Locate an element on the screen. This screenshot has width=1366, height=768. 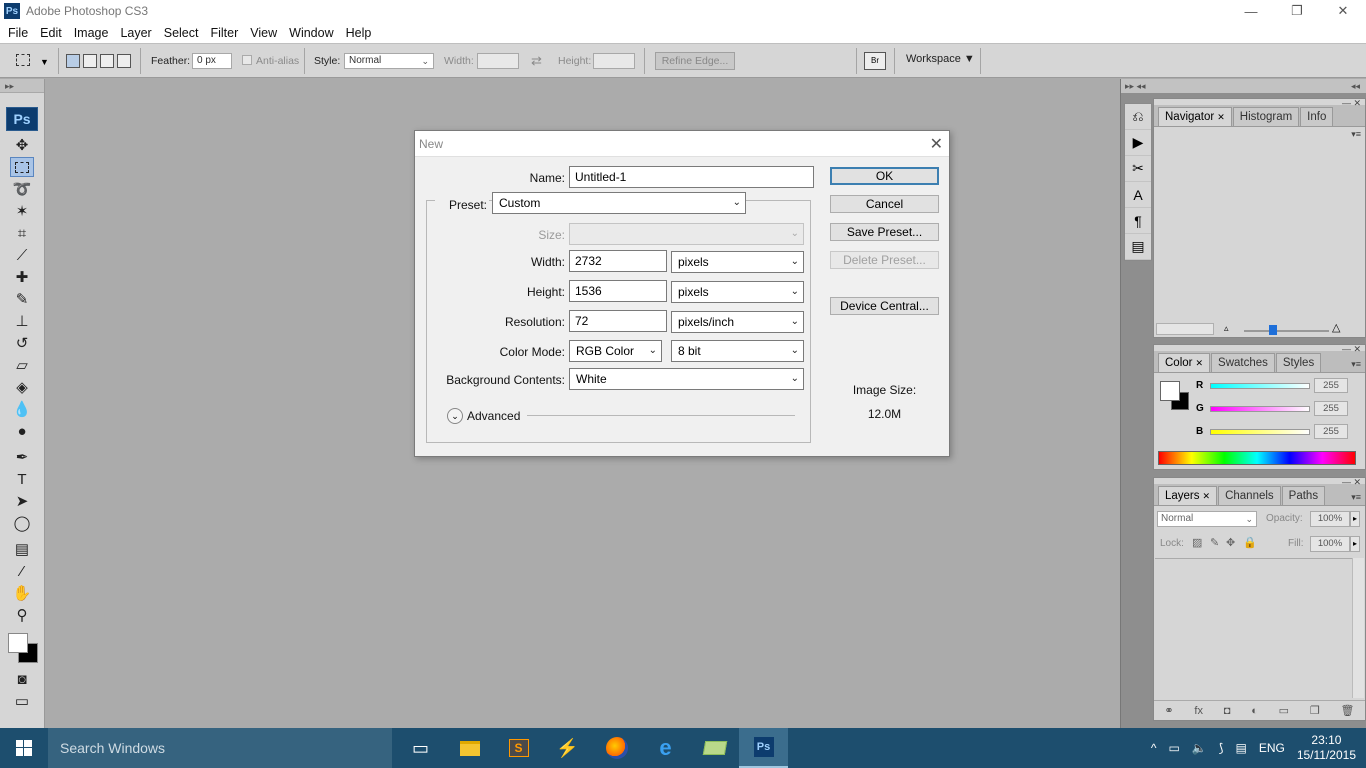
size-select: ⌄ is located at coordinates (686, 234).